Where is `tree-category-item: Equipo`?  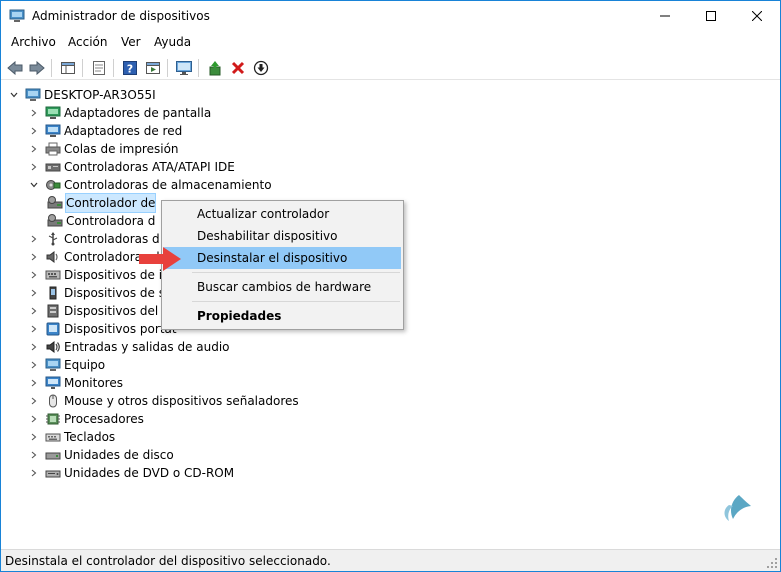 tree-category-item: Equipo is located at coordinates (67, 365).